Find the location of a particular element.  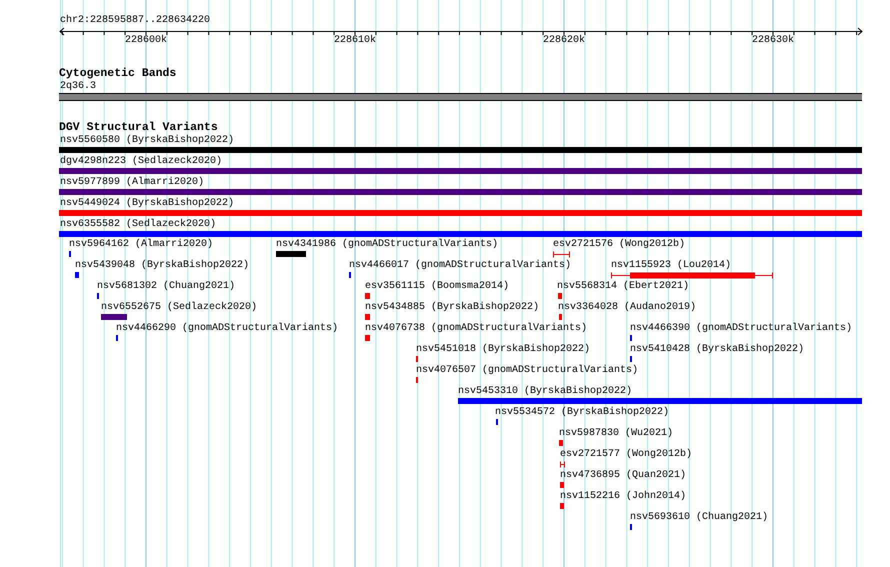

variant-label: nsv6355582 (Sedlazeck2020) is located at coordinates (138, 224).